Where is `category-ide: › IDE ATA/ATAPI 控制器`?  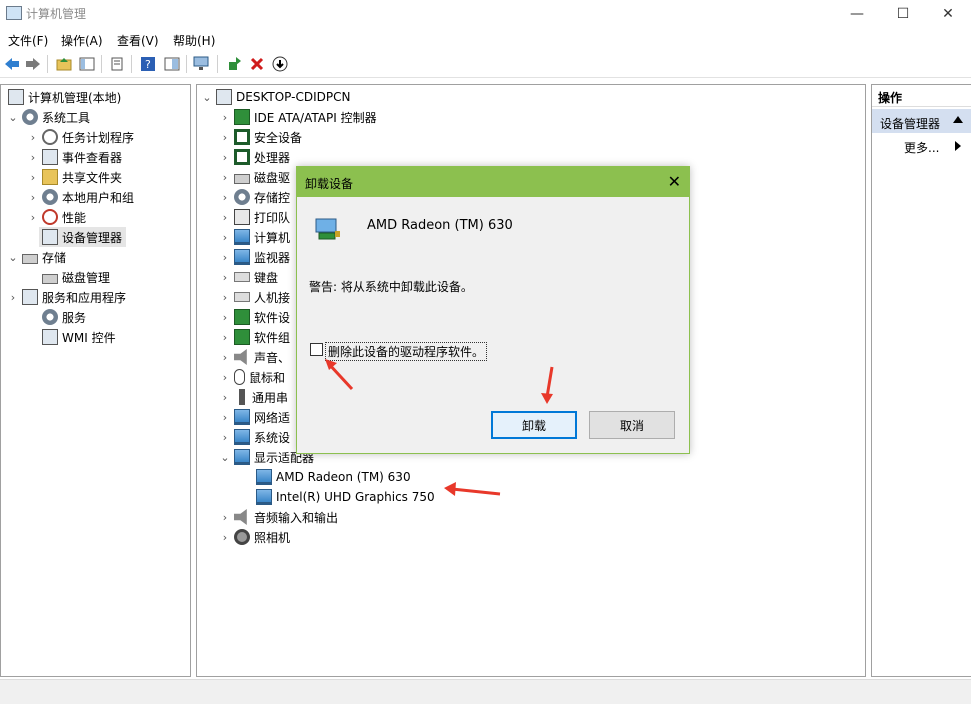
category-ide: › IDE ATA/ATAPI 控制器 is located at coordinates (298, 117).